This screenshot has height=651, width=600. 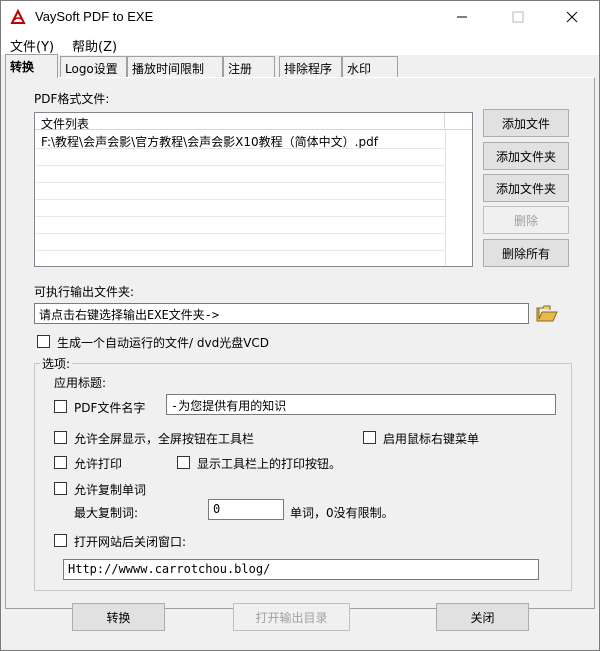 What do you see at coordinates (110, 408) in the screenshot?
I see `pdf-filename-label: PDF文件名字` at bounding box center [110, 408].